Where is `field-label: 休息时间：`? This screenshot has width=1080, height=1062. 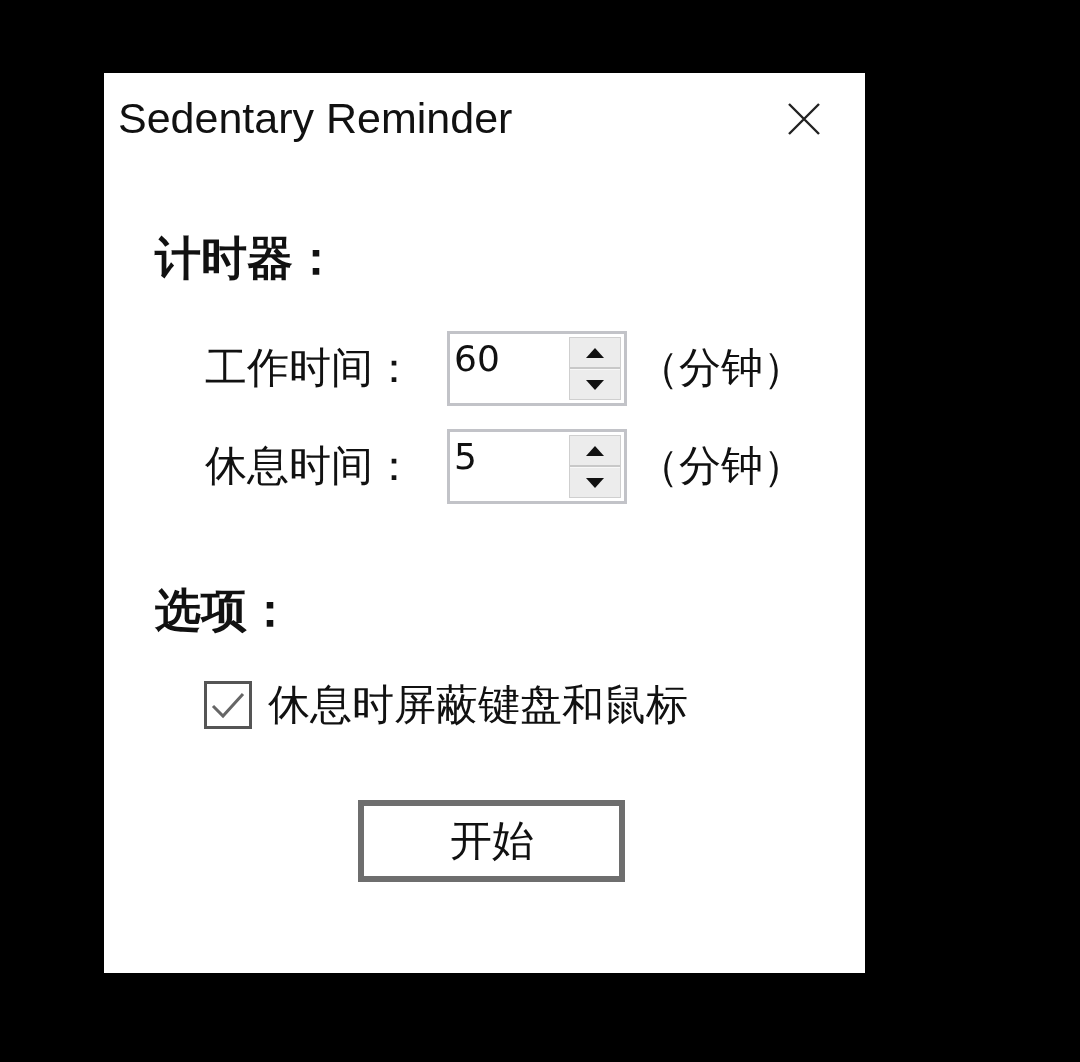
field-label: 休息时间： is located at coordinates (310, 466).